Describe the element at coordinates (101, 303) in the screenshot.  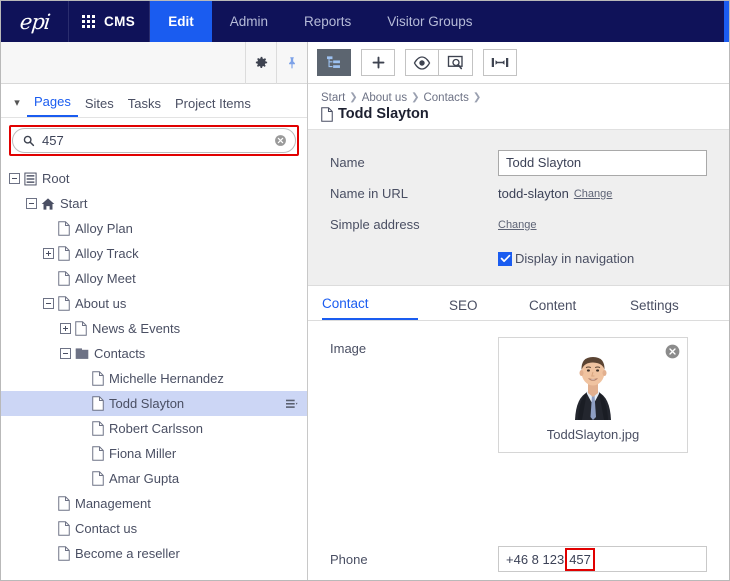
I see `tree-item-label: About us` at that location.